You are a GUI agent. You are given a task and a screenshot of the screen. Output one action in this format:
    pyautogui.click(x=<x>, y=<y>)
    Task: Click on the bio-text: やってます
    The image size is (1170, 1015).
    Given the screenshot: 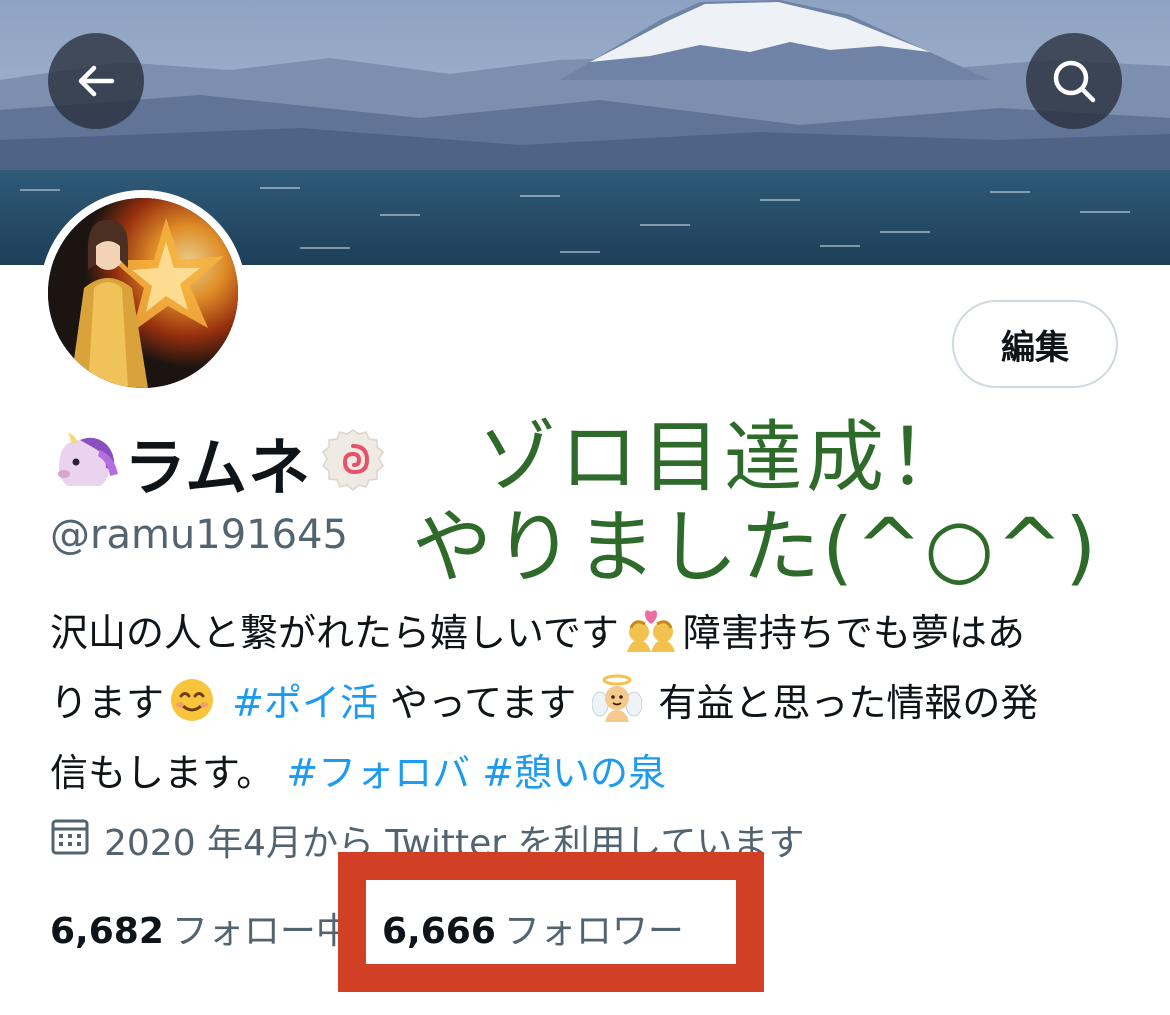 What is the action you would take?
    pyautogui.click(x=477, y=703)
    